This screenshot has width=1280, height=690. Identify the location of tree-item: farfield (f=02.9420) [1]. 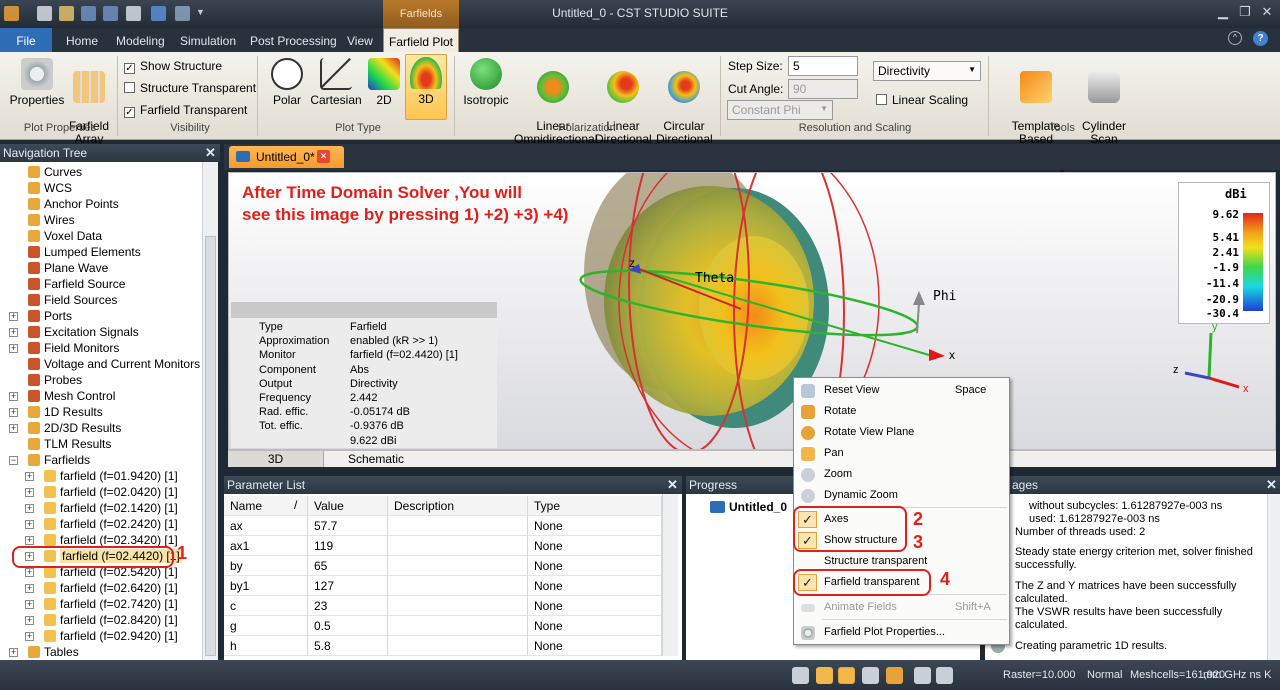
(111, 636).